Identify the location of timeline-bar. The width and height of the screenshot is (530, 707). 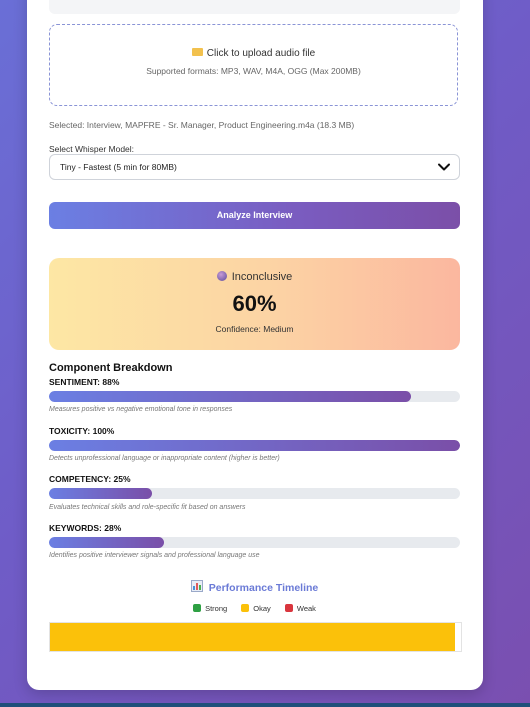
(255, 637).